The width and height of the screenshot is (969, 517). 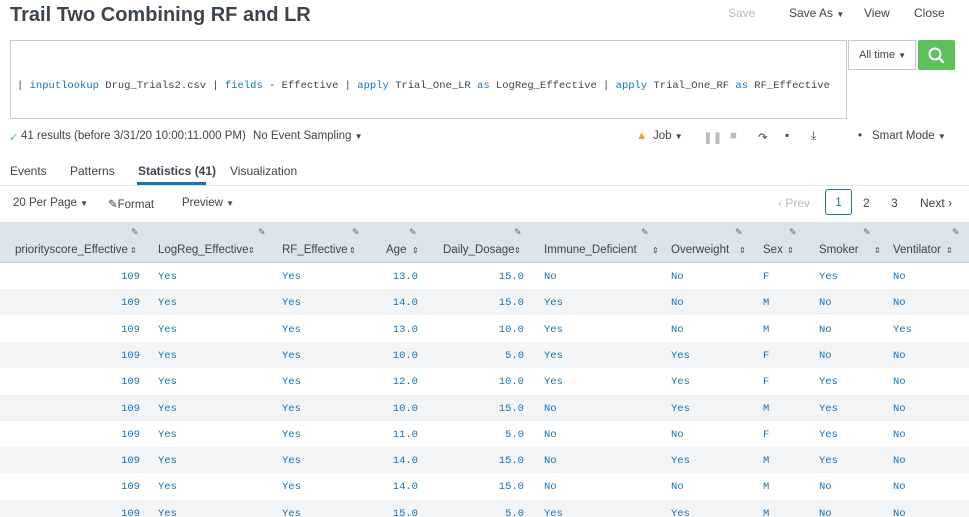 What do you see at coordinates (839, 250) in the screenshot?
I see `column-header-smoker: Smoker` at bounding box center [839, 250].